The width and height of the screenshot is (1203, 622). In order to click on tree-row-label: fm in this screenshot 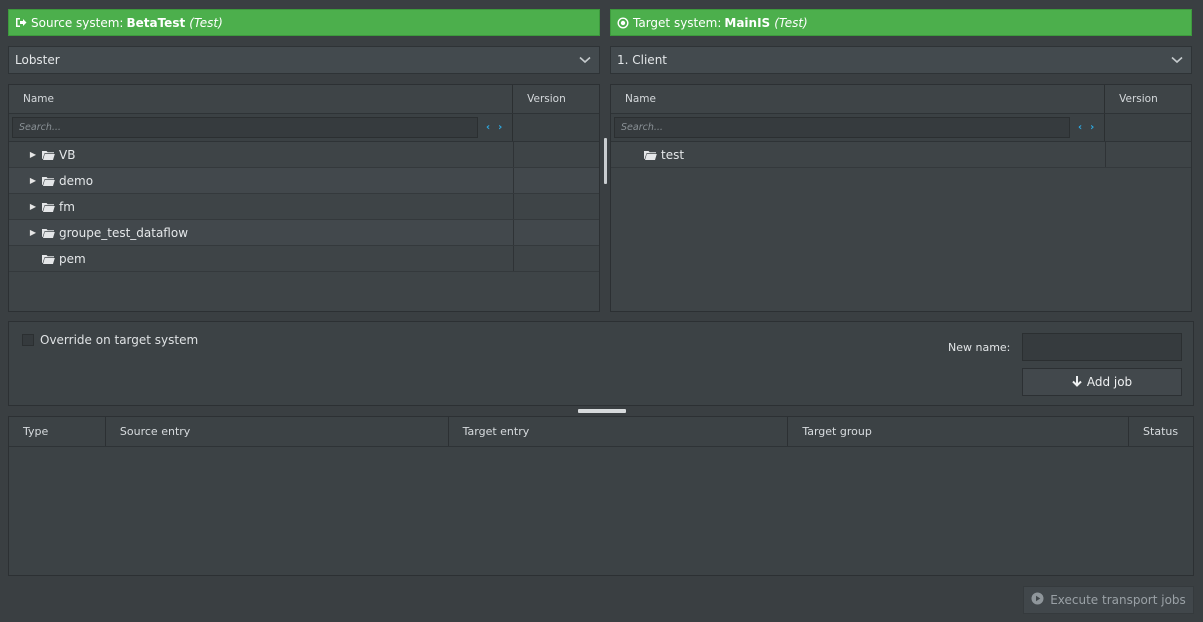, I will do `click(67, 206)`.